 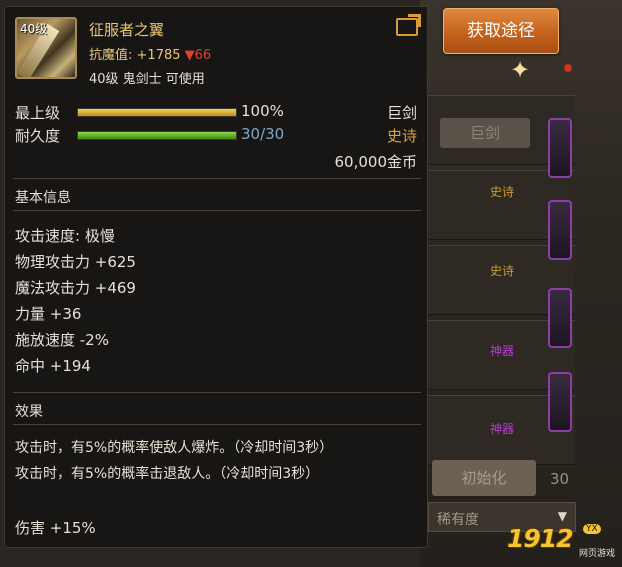 I want to click on stat-line: 施放速度 -2%, so click(x=62, y=340).